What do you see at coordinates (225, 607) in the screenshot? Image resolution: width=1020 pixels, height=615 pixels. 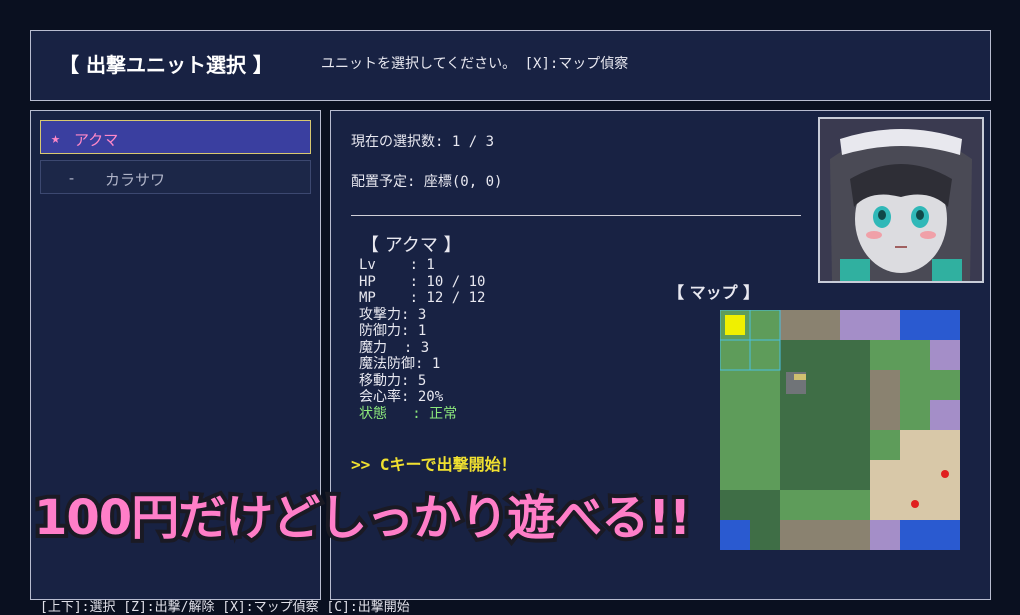 I see `controls-hint: [上下]:選択 [Z]:出撃/解除 [X]:マップ偵察 [C]:出撃開始` at bounding box center [225, 607].